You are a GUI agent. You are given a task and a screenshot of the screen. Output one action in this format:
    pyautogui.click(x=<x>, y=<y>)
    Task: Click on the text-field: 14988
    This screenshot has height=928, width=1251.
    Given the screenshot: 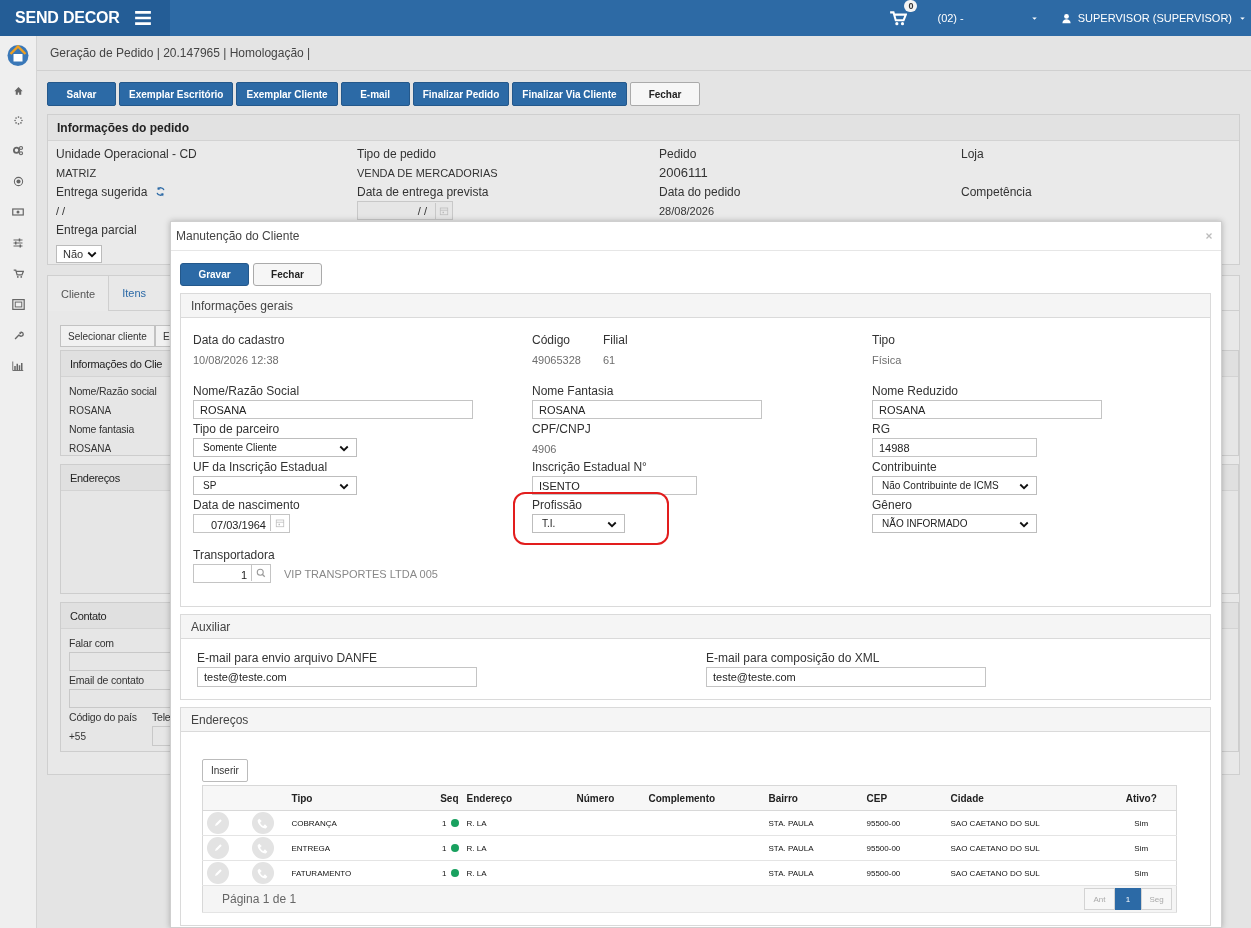 What is the action you would take?
    pyautogui.click(x=954, y=447)
    